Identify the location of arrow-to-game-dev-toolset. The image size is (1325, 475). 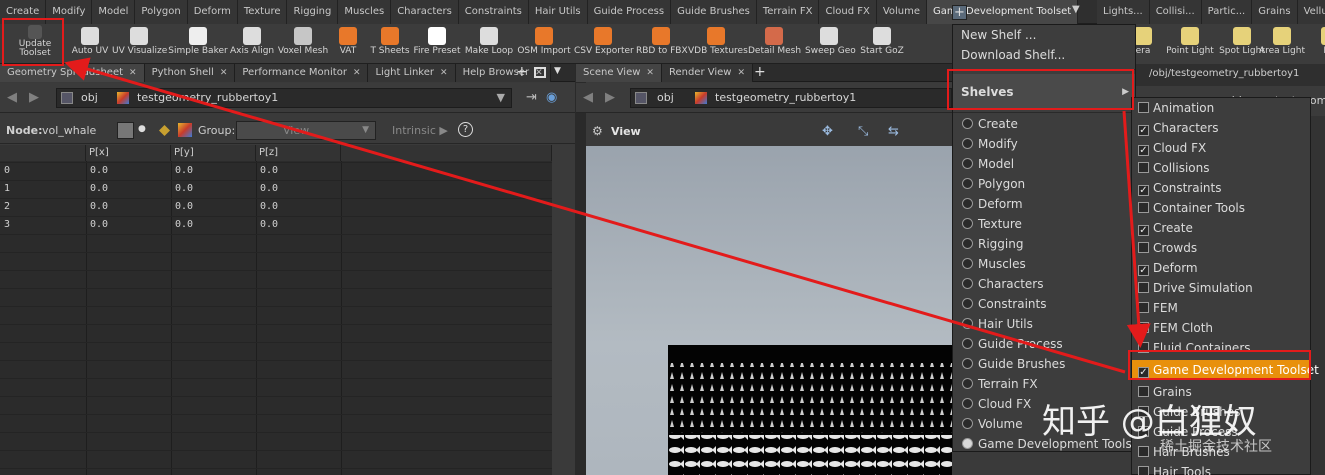
(1136, 229).